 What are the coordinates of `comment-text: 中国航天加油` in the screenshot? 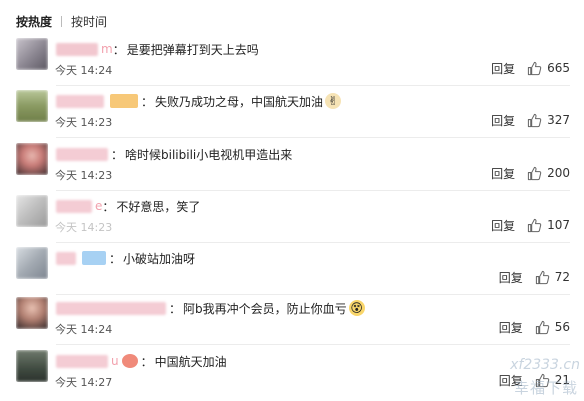 It's located at (190, 361).